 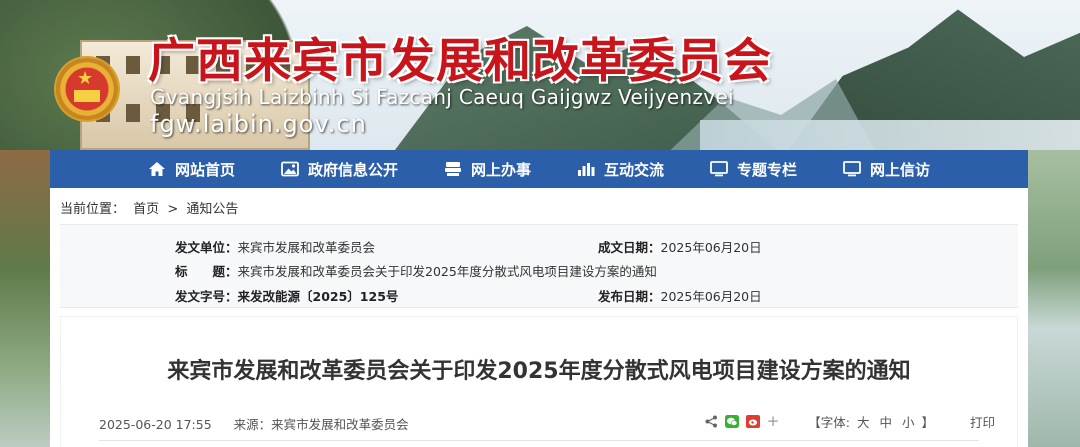 I want to click on side-scenery-left, so click(x=25, y=298).